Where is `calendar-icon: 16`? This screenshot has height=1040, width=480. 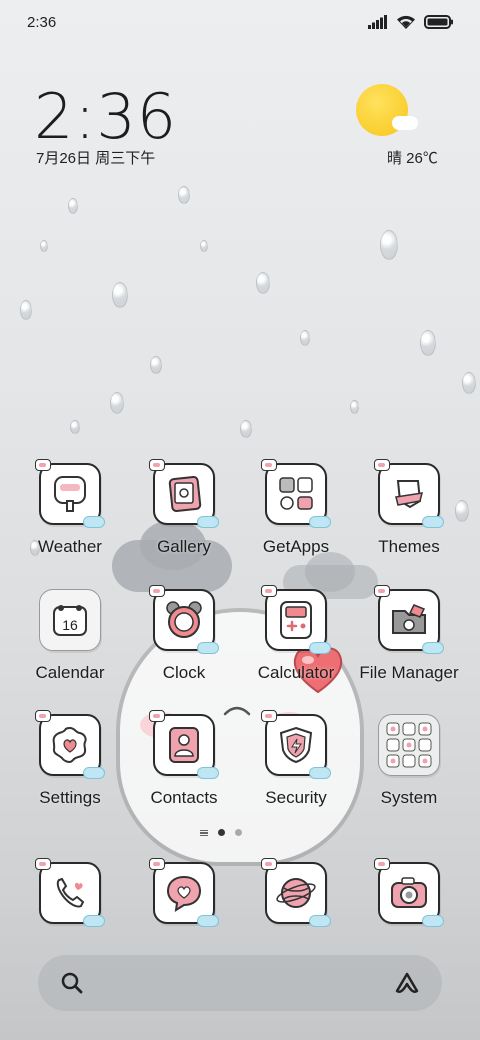 calendar-icon: 16 is located at coordinates (70, 620).